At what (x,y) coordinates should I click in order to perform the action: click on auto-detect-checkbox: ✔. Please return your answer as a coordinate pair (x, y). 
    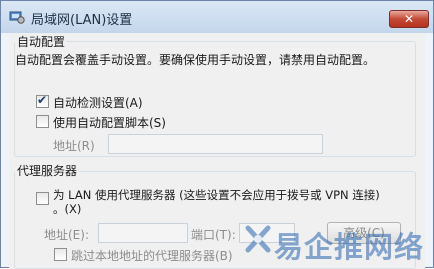
    Looking at the image, I should click on (42, 100).